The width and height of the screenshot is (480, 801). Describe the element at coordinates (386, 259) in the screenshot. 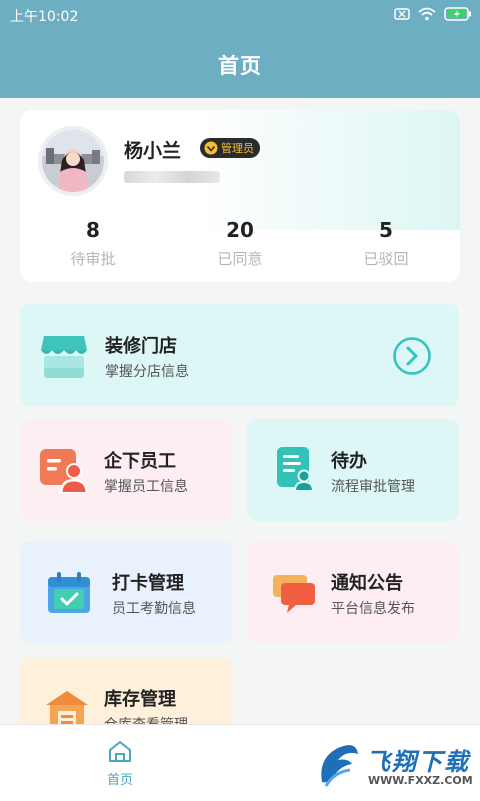

I see `stat-rejected-label: 已驳回` at that location.